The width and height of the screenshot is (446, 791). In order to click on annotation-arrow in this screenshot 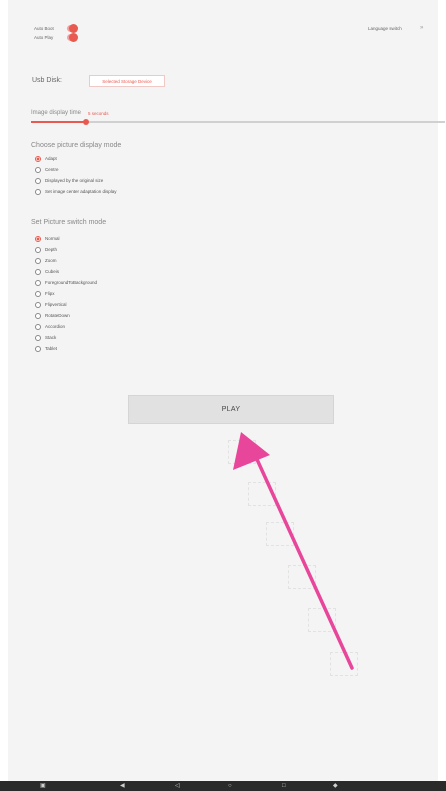, I will do `click(293, 551)`.